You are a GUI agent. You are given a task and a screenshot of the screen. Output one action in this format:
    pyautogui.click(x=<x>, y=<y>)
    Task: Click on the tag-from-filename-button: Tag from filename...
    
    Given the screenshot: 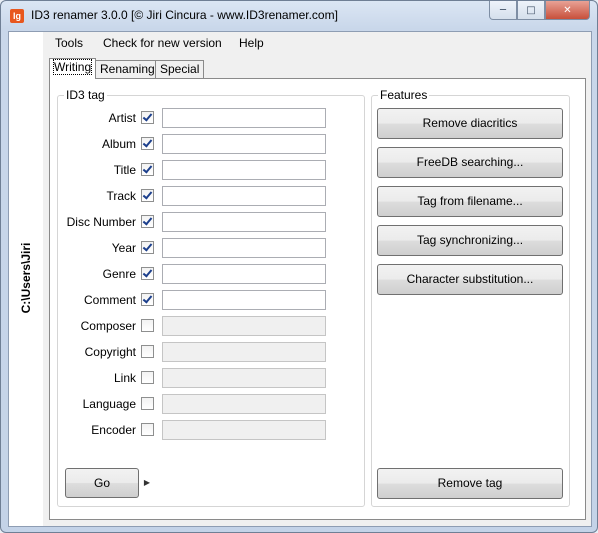 What is the action you would take?
    pyautogui.click(x=470, y=201)
    